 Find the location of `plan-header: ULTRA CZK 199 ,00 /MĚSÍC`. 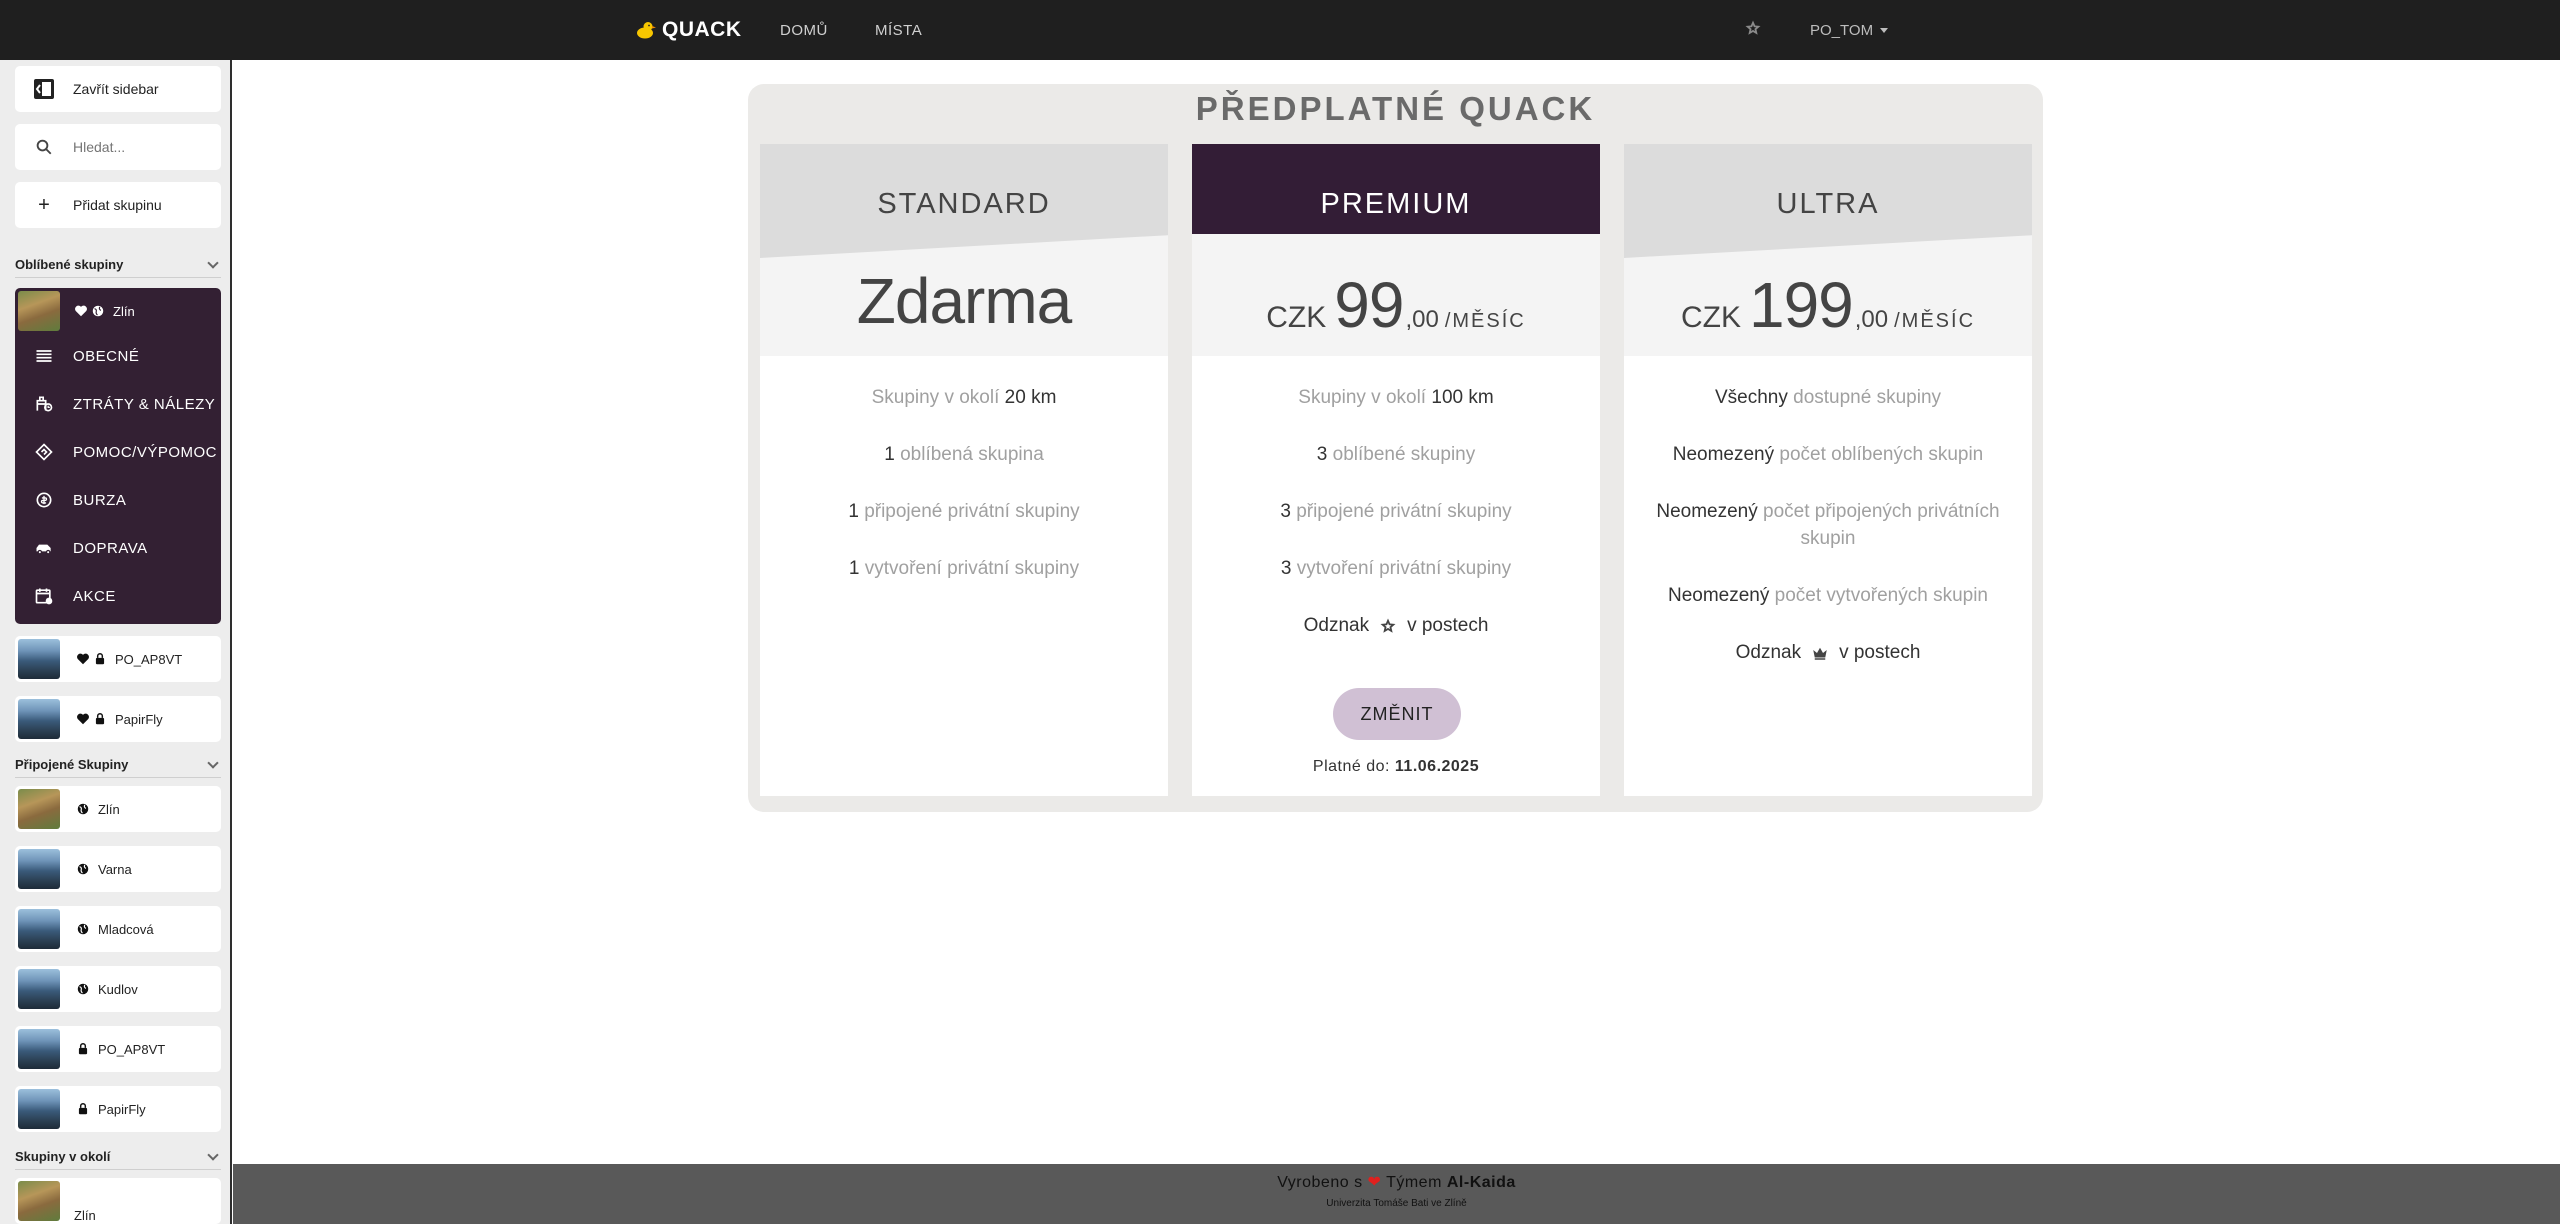

plan-header: ULTRA CZK 199 ,00 /MĚSÍC is located at coordinates (1828, 250).